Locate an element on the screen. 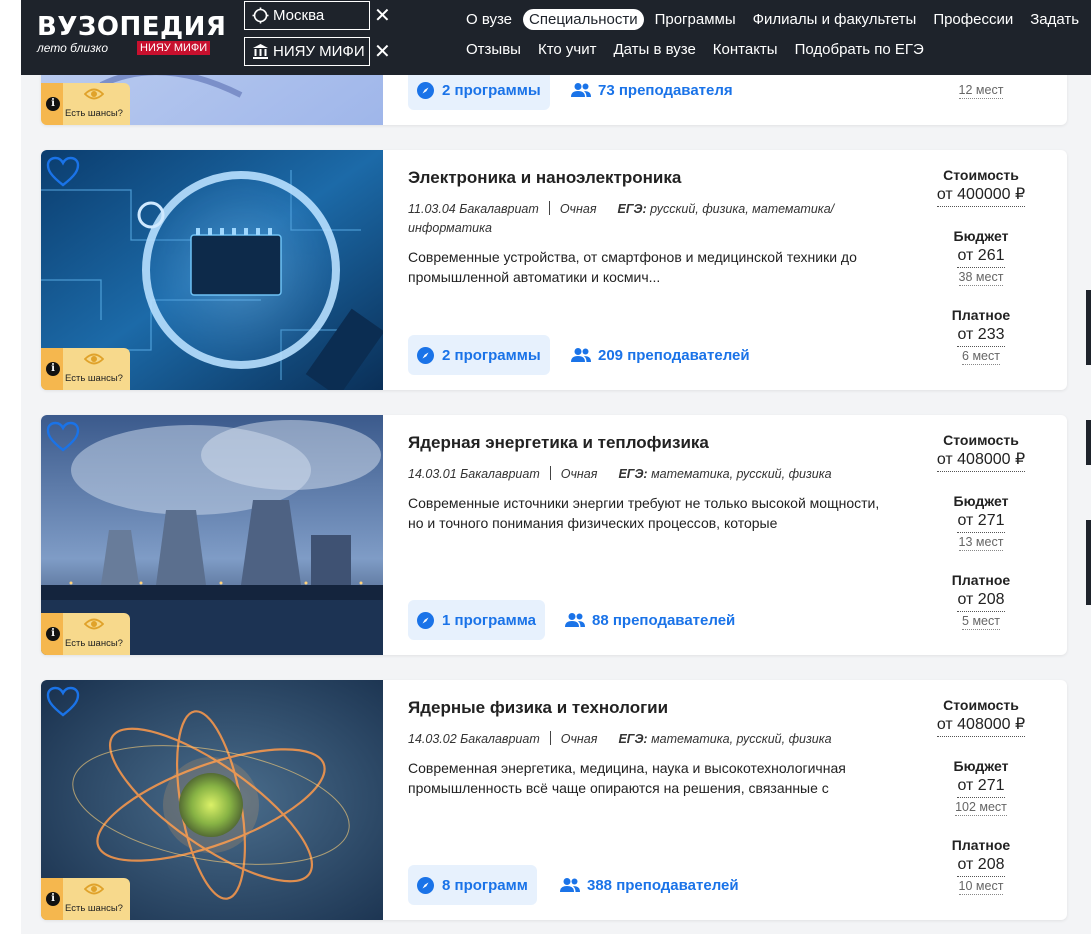 The image size is (1091, 934). paid-places: 12 мест is located at coordinates (981, 90).